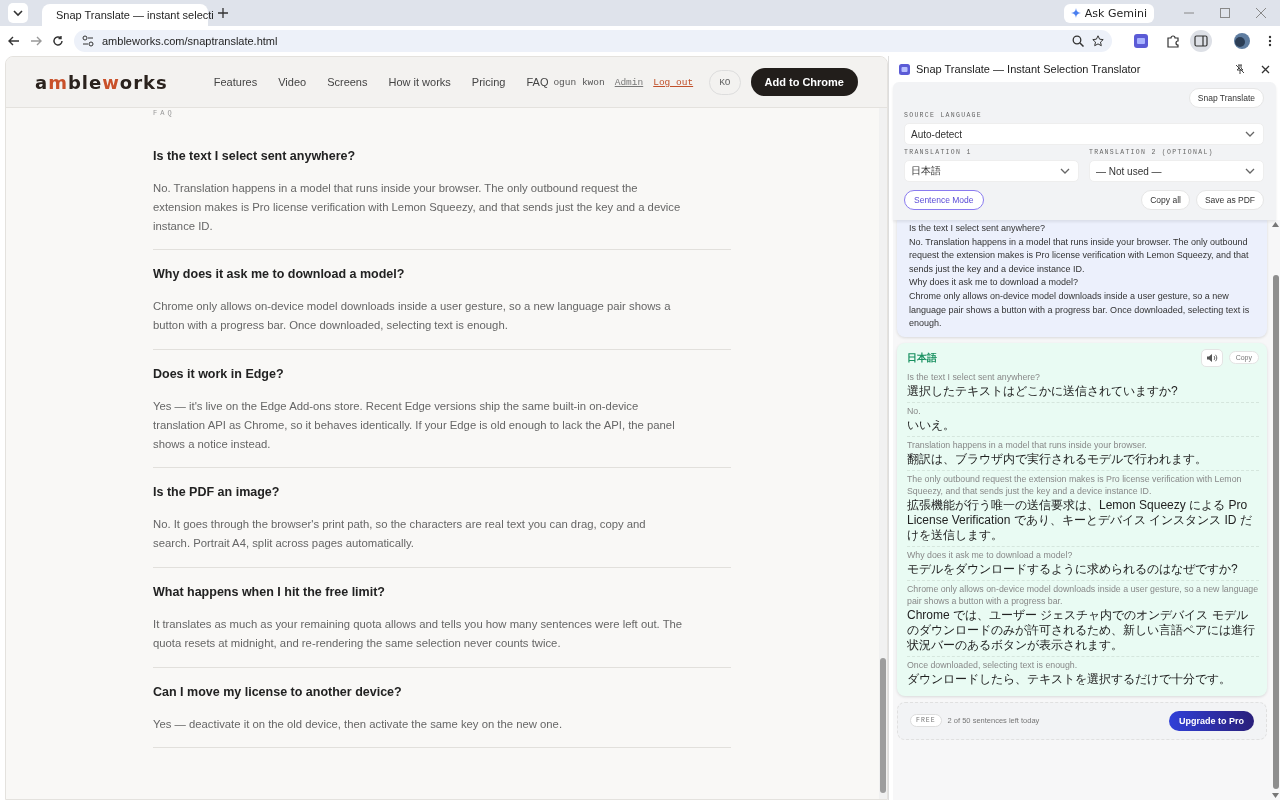  I want to click on forward-icon, so click(36, 41).